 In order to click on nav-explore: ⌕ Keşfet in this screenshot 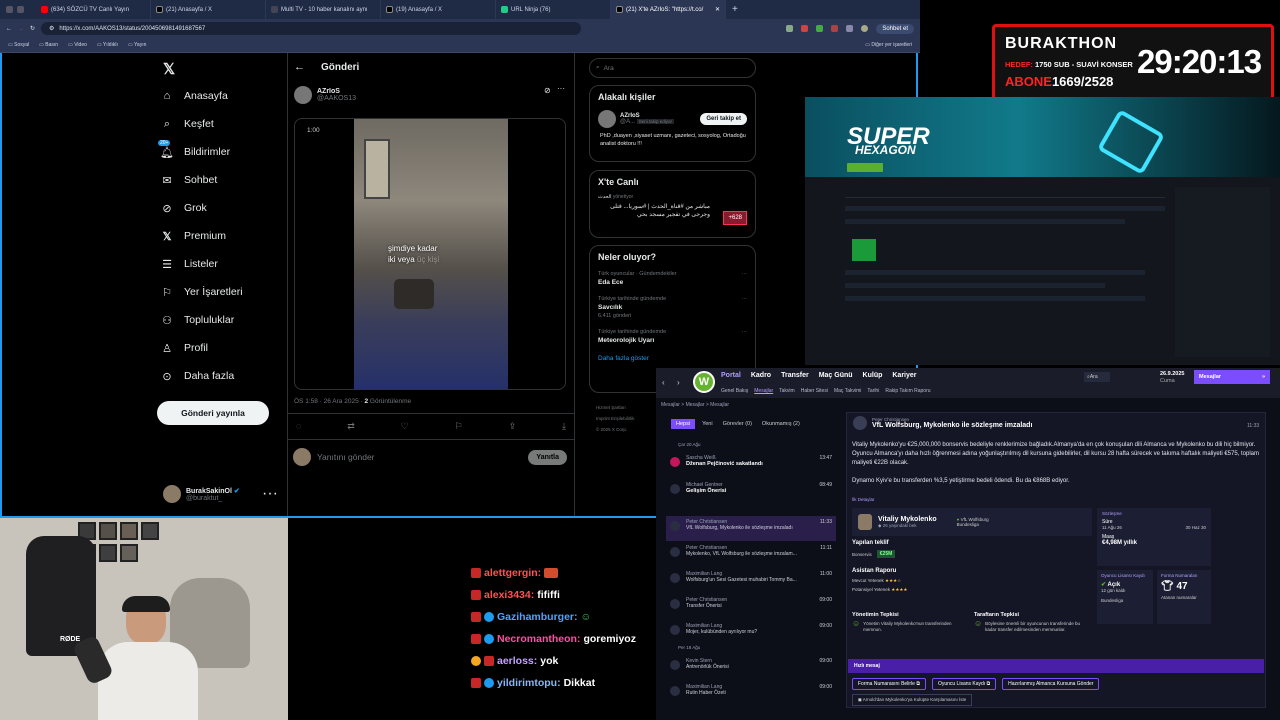, I will do `click(220, 124)`.